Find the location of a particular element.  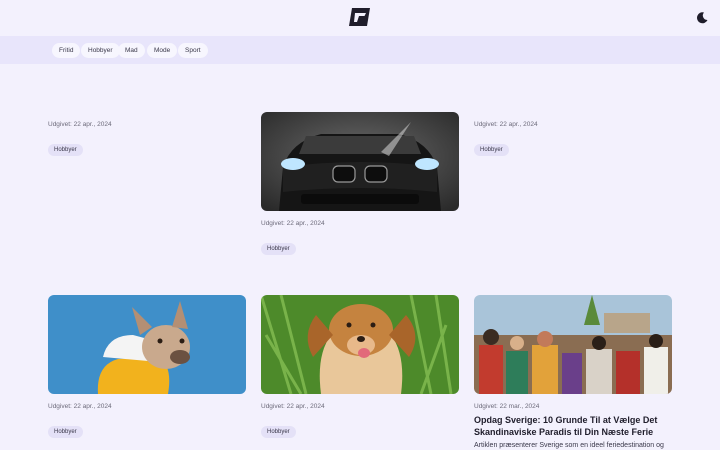

article-image-festival is located at coordinates (573, 344).